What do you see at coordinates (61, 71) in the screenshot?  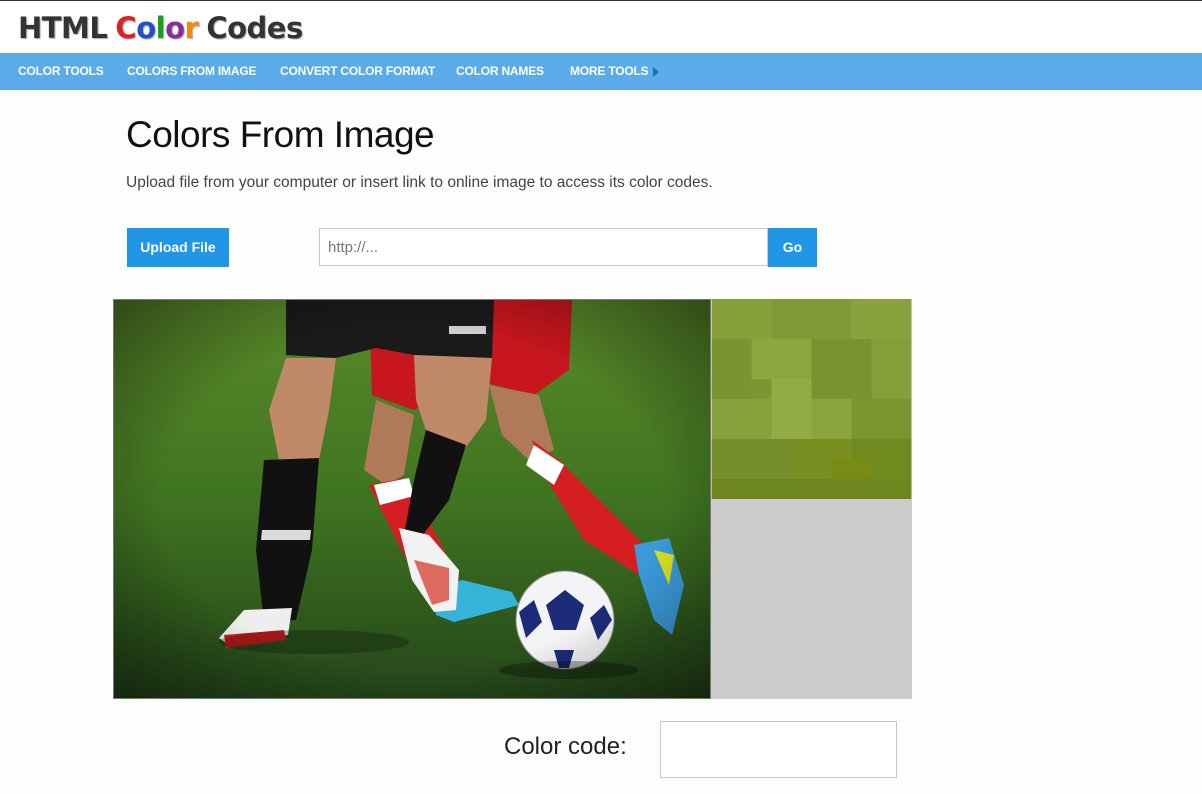 I see `nav-item-color-tools: COLOR TOOLS` at bounding box center [61, 71].